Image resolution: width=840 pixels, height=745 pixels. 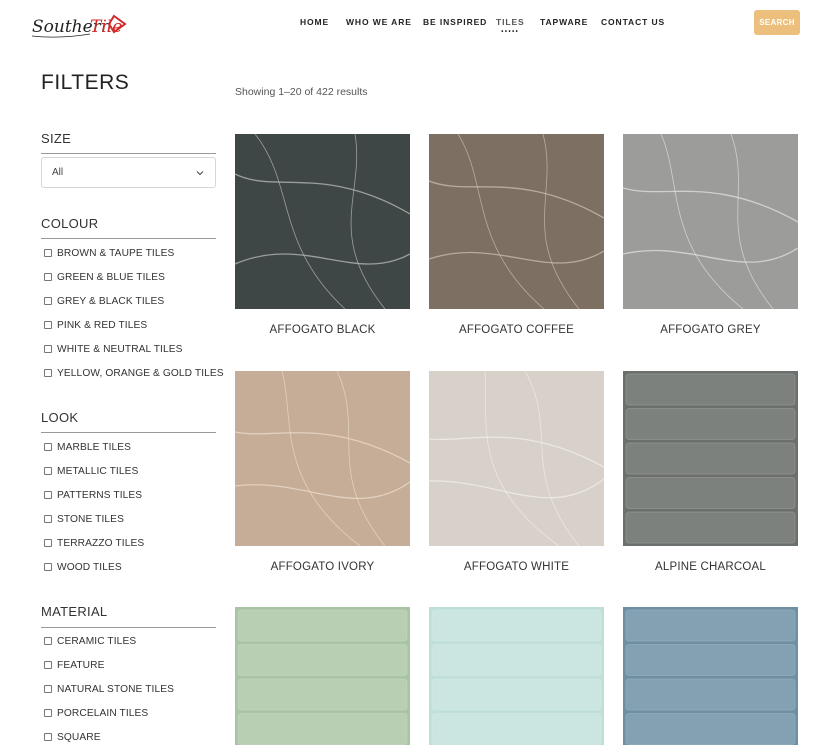 I want to click on colour-filter-title: COLOUR, so click(x=70, y=223).